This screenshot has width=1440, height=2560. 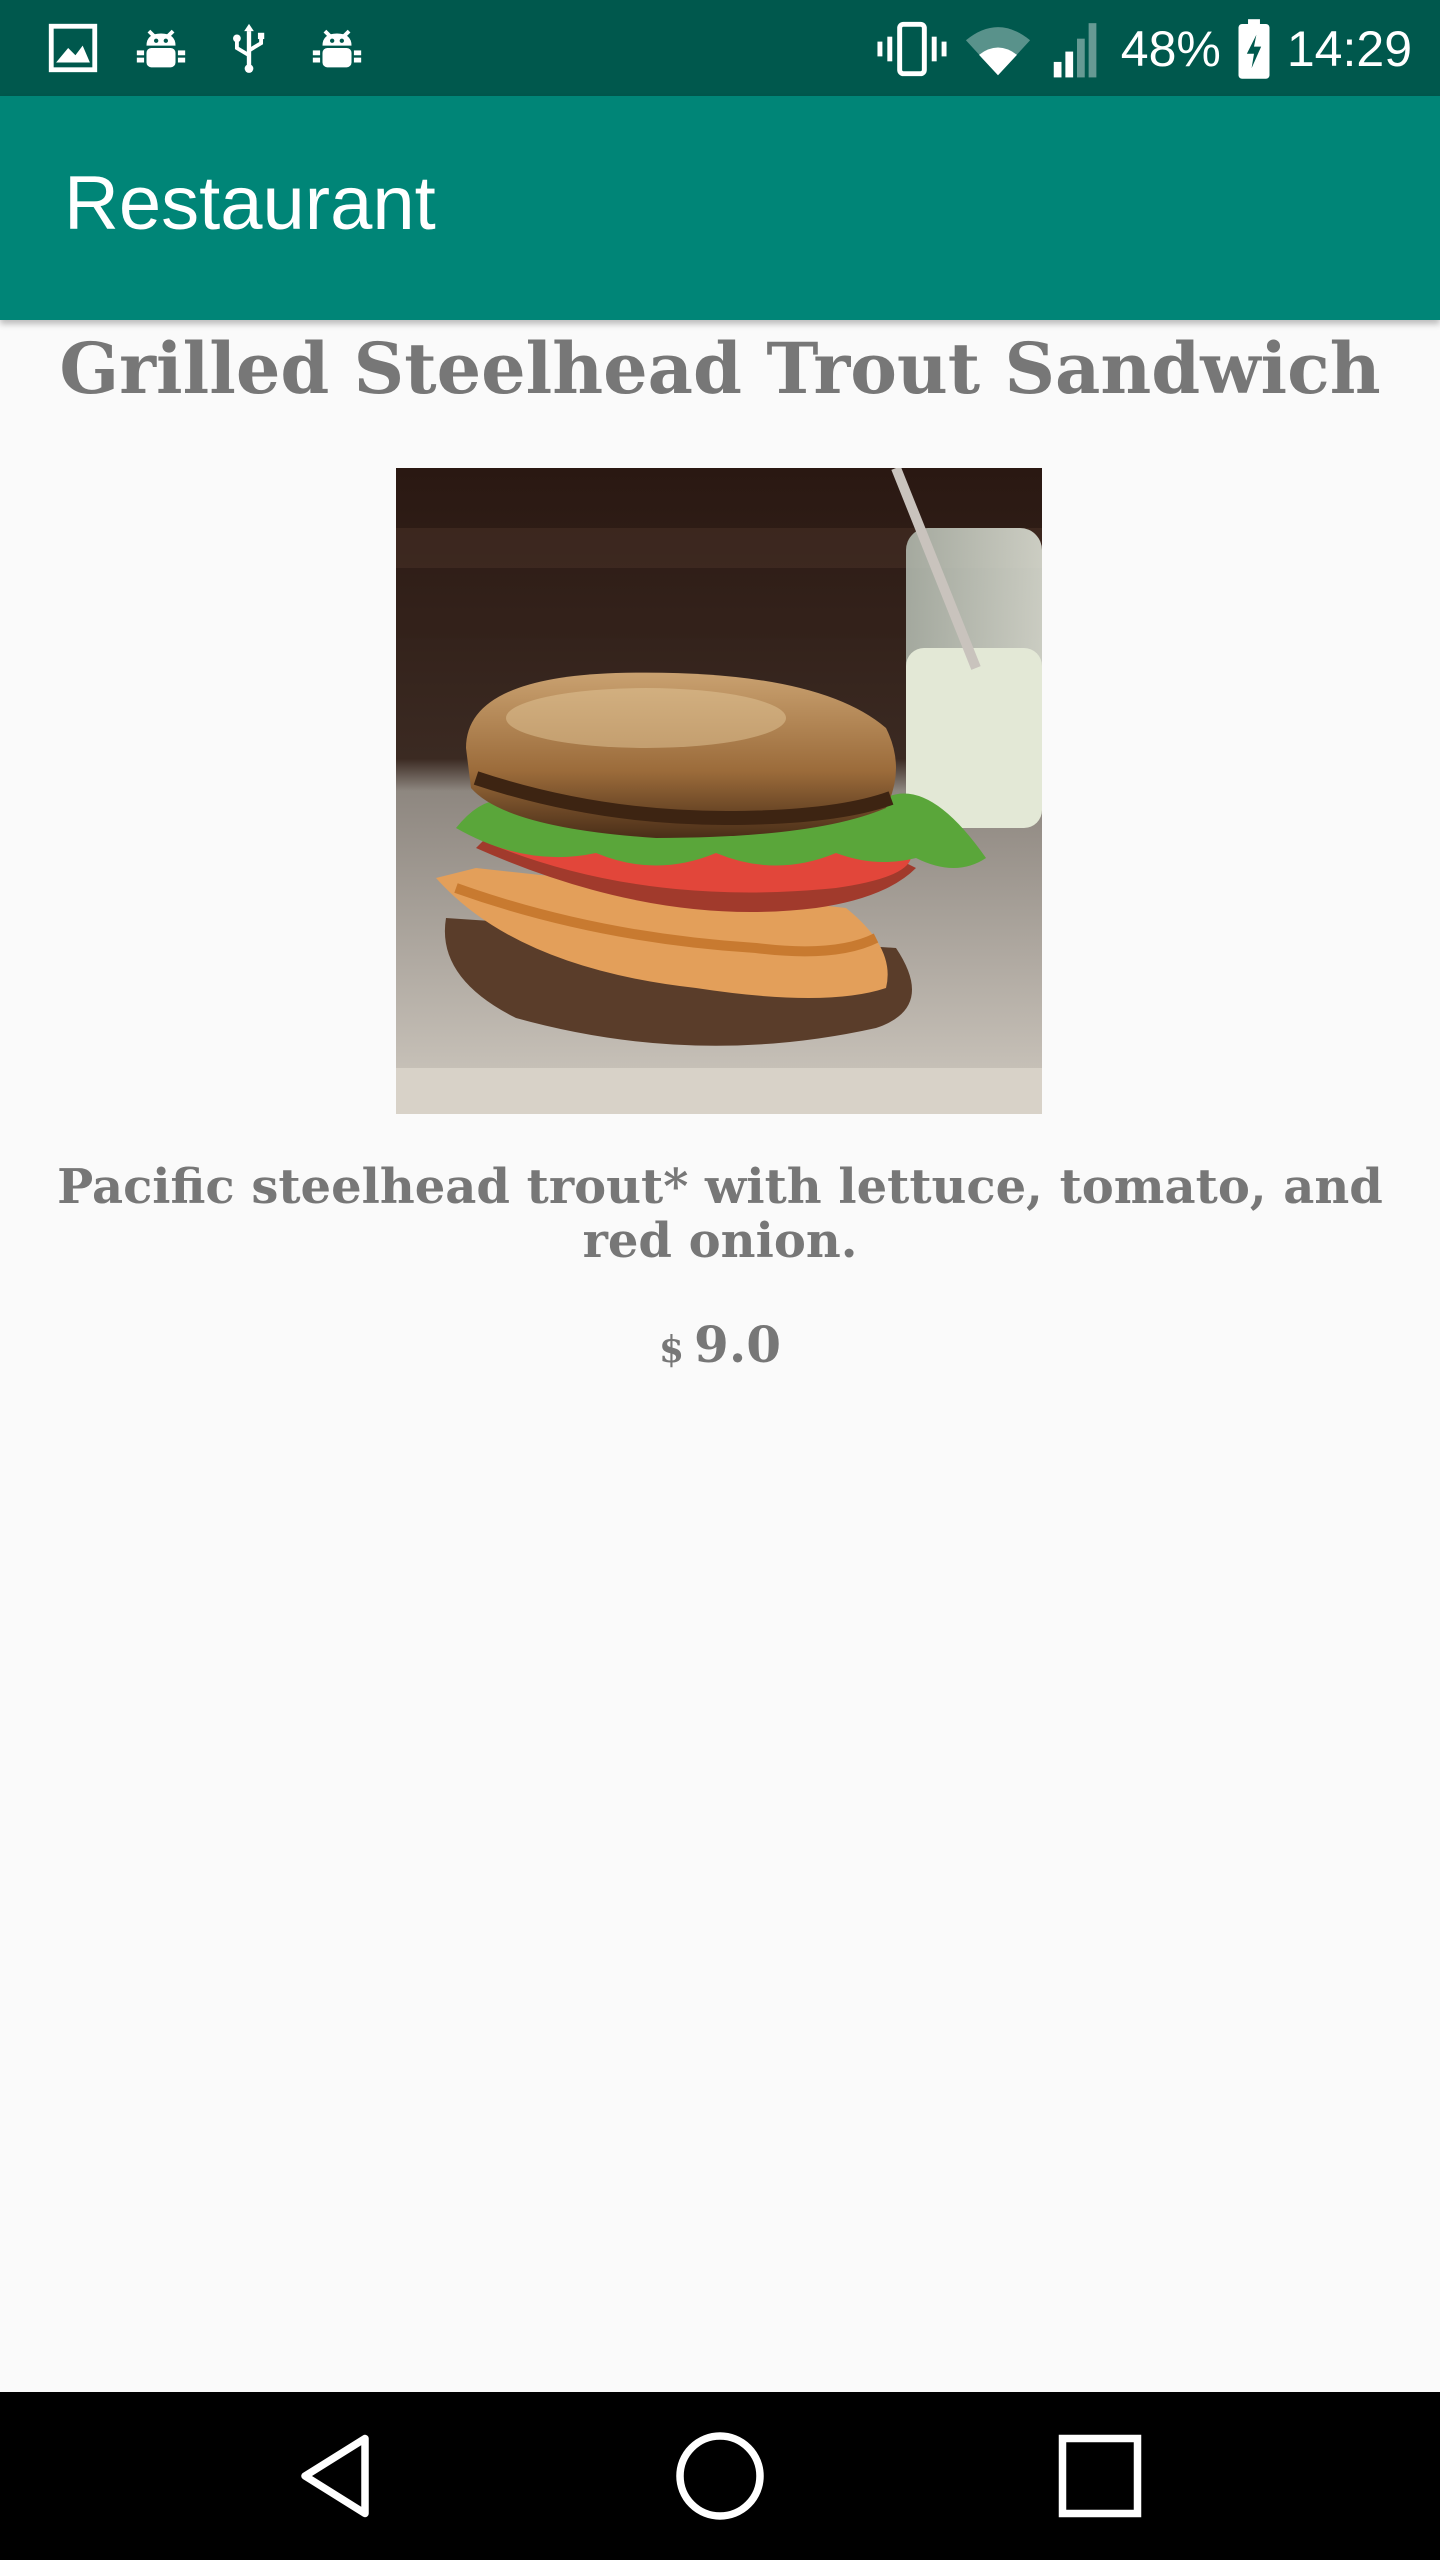 I want to click on battery-percent: 48%, so click(x=1170, y=49).